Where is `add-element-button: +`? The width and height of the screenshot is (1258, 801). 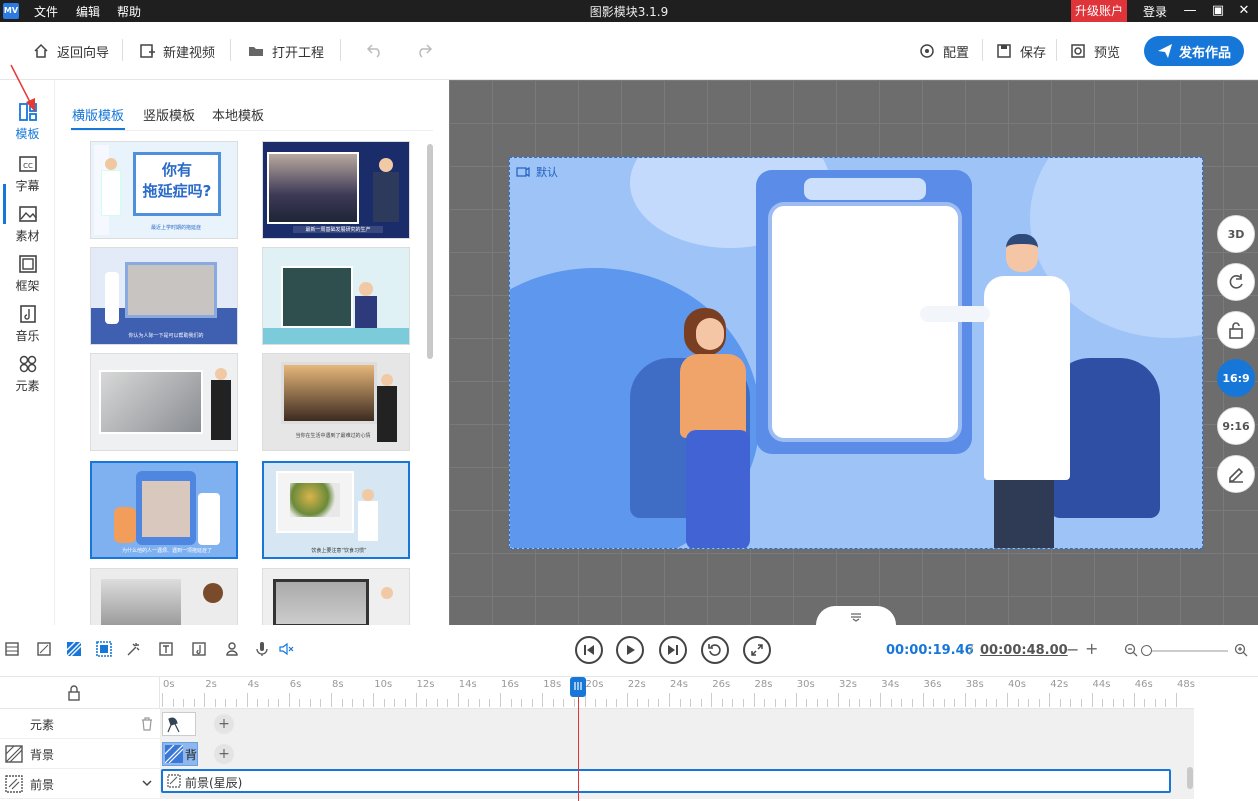
add-element-button: + is located at coordinates (224, 724).